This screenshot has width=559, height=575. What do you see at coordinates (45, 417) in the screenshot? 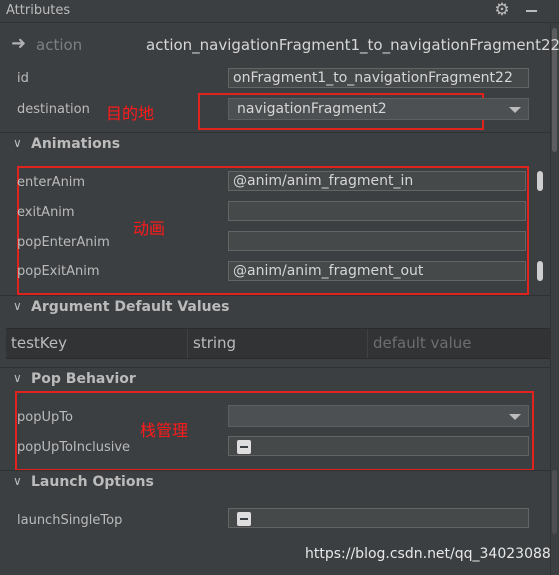
I see `pop-up-to-label: popUpTo` at bounding box center [45, 417].